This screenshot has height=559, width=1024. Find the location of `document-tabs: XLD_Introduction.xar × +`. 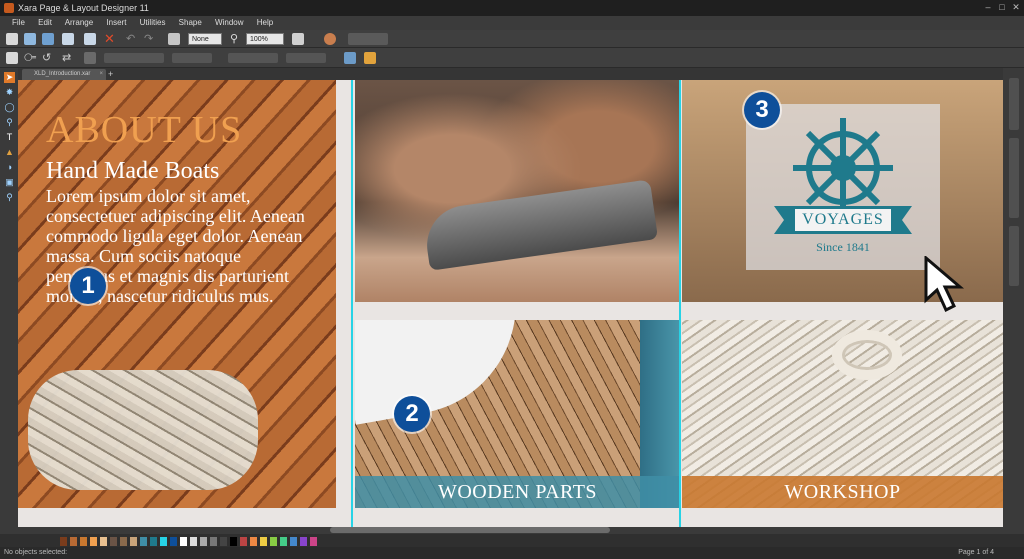

document-tabs: XLD_Introduction.xar × + is located at coordinates (512, 74).